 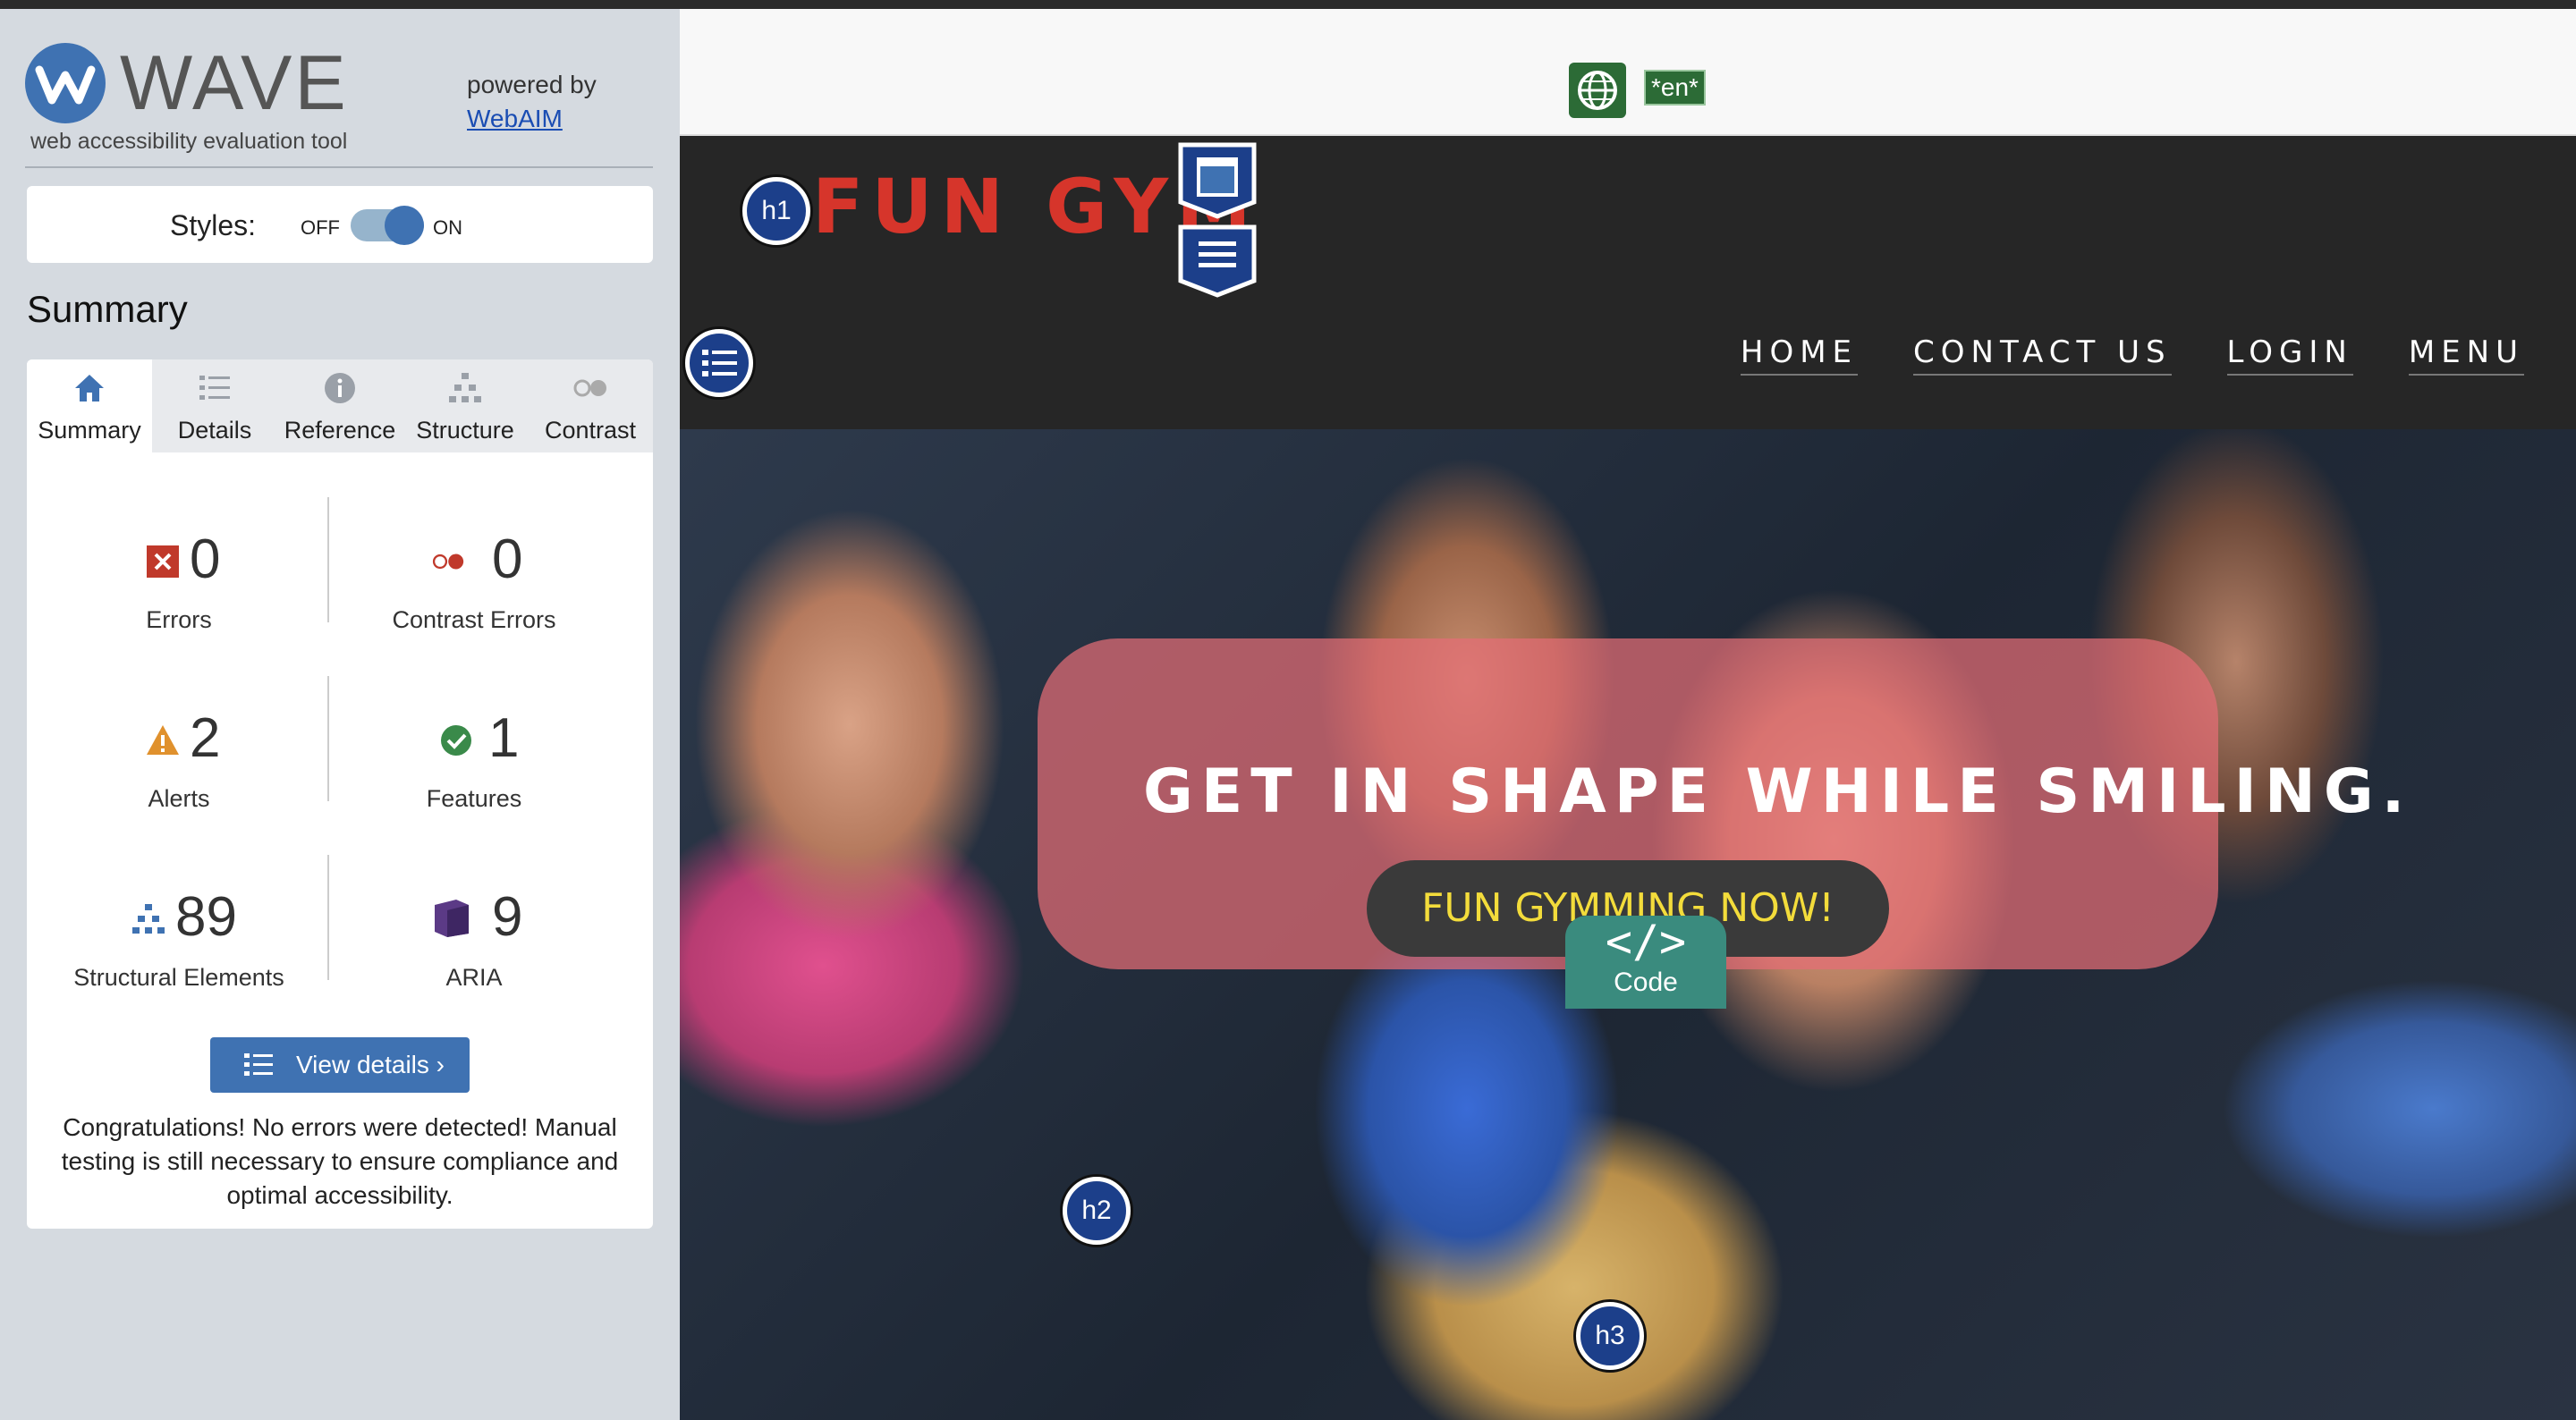 I want to click on powered-by: powered by WebAIM, so click(x=532, y=102).